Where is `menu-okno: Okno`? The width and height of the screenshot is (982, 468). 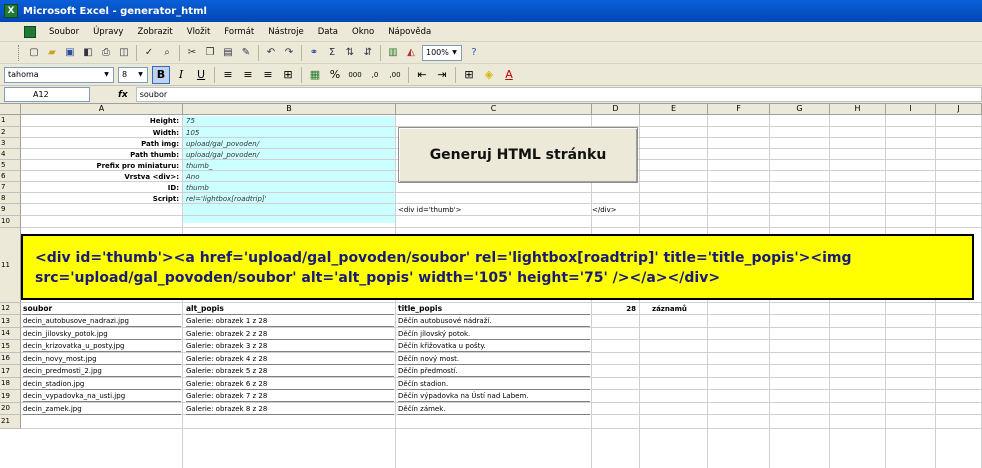 menu-okno: Okno is located at coordinates (363, 32).